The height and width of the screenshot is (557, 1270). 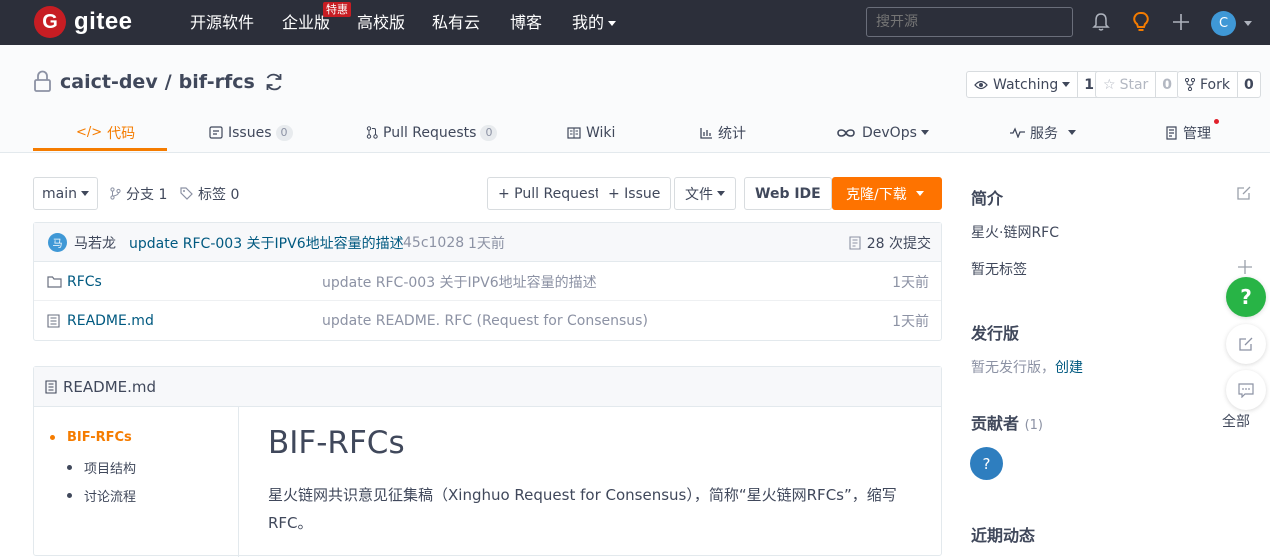 I want to click on new-pull-request-button: + Pull Request, so click(x=549, y=193).